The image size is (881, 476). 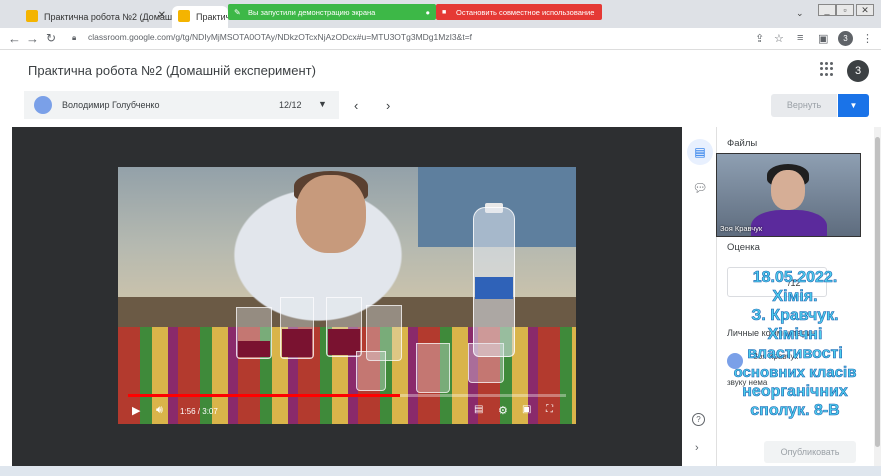 What do you see at coordinates (795, 373) in the screenshot?
I see `caption-line: основних класів` at bounding box center [795, 373].